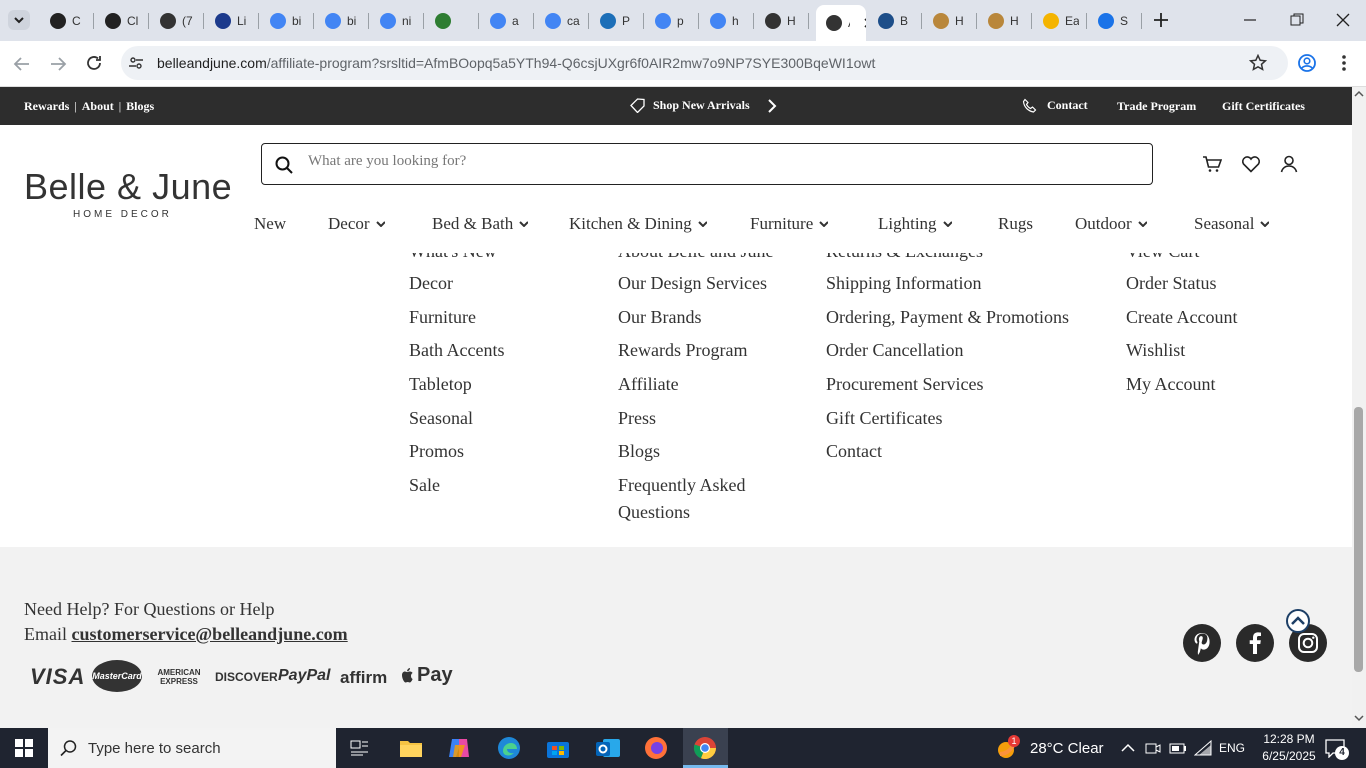 The height and width of the screenshot is (768, 1366). What do you see at coordinates (904, 283) in the screenshot?
I see `footer-link: Shipping Information` at bounding box center [904, 283].